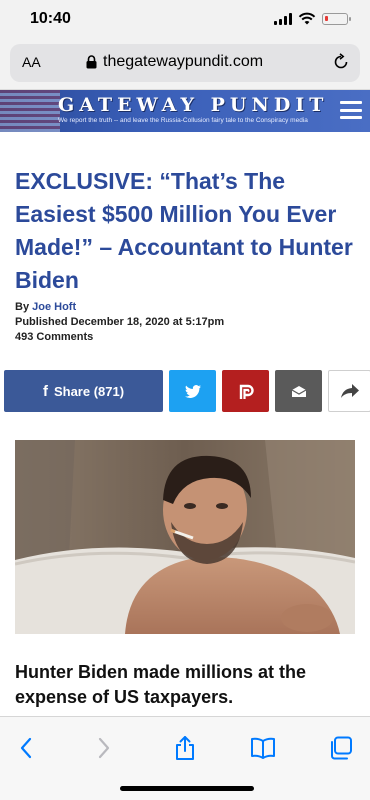 The height and width of the screenshot is (800, 370). What do you see at coordinates (193, 105) in the screenshot?
I see `site-logo: GATEWAY PUNDIT` at bounding box center [193, 105].